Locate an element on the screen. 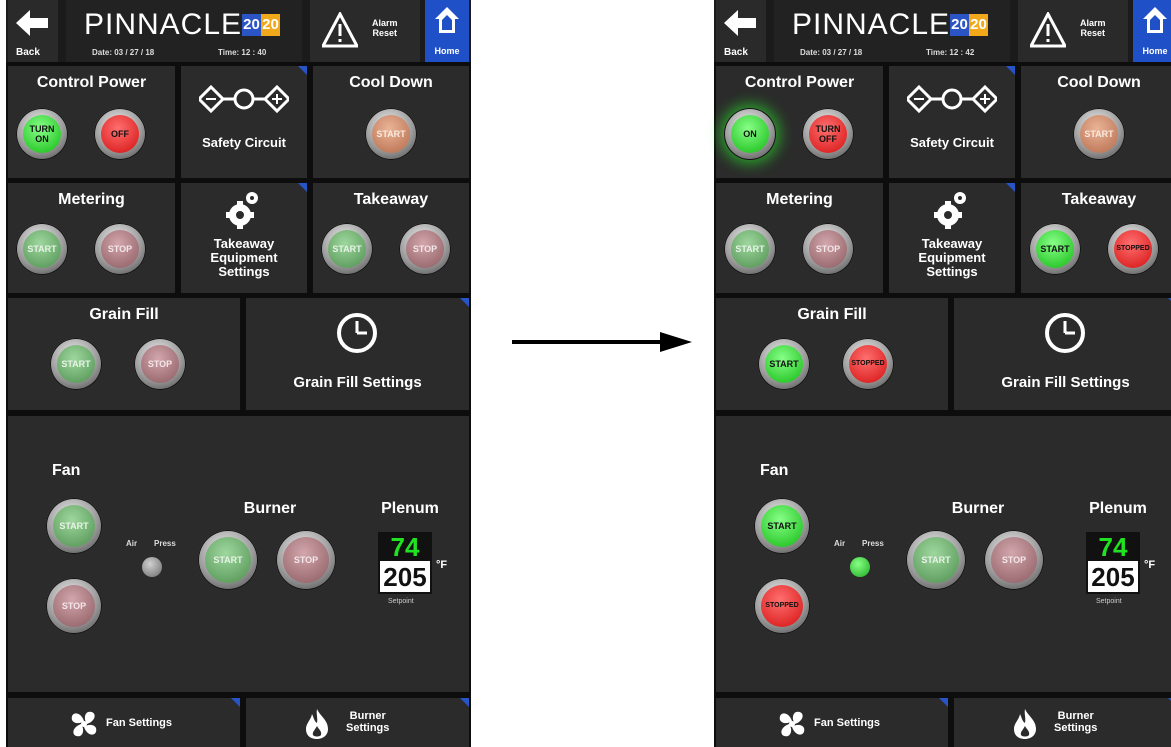  safety-circuit-icon is located at coordinates (244, 99).